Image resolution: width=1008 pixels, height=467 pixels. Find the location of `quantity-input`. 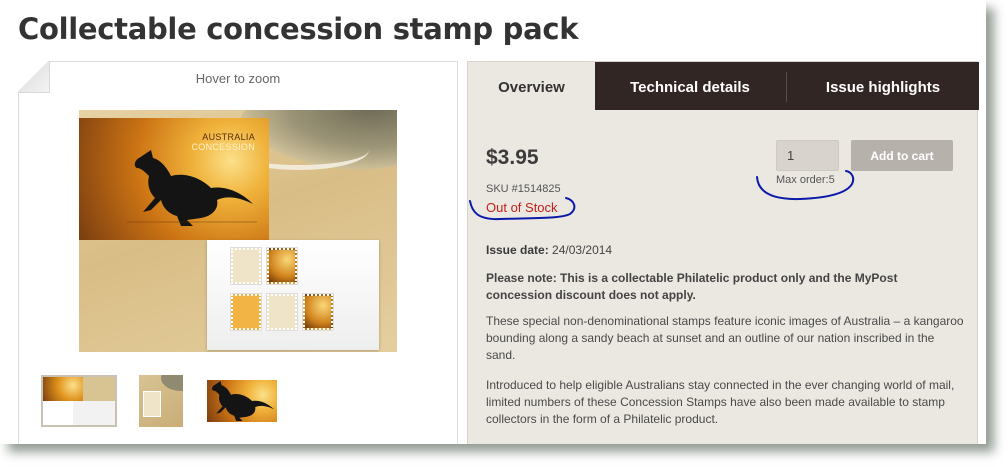

quantity-input is located at coordinates (807, 155).